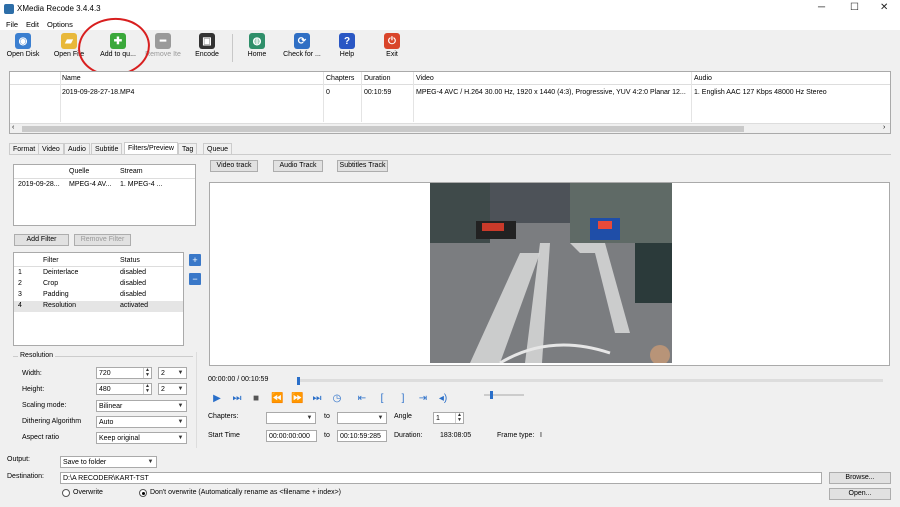  What do you see at coordinates (24, 148) in the screenshot?
I see `tab-format: Format` at bounding box center [24, 148].